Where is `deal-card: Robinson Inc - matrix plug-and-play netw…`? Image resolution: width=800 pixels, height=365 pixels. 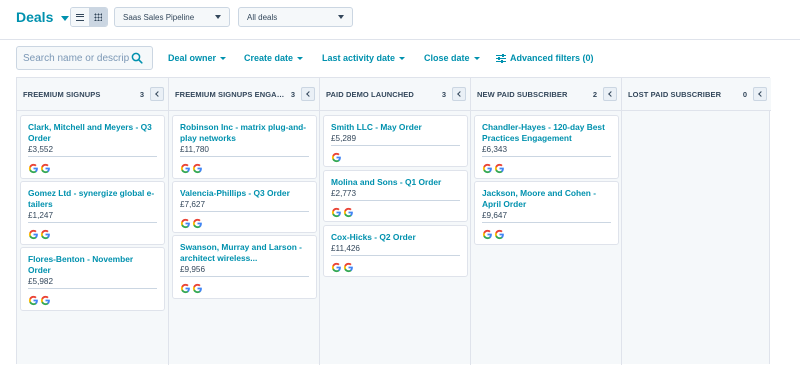
deal-card: Robinson Inc - matrix plug-and-play netw… is located at coordinates (244, 147).